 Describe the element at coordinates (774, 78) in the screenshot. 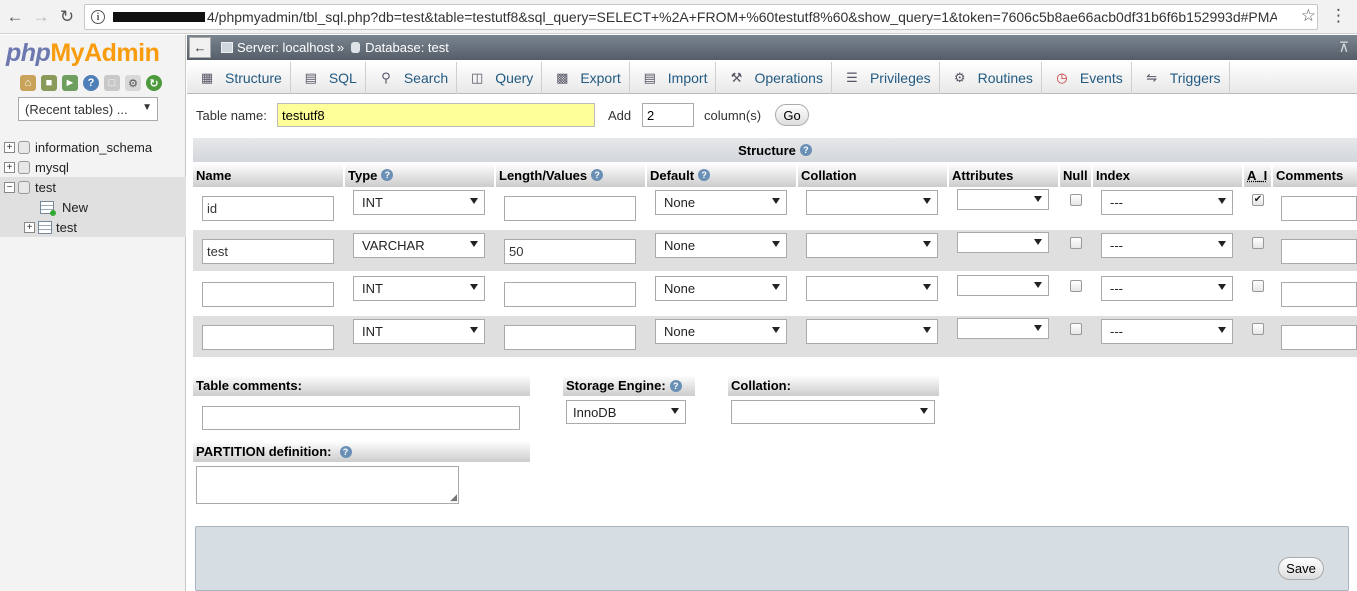

I see `tab-operations: ⚒ Operations` at that location.